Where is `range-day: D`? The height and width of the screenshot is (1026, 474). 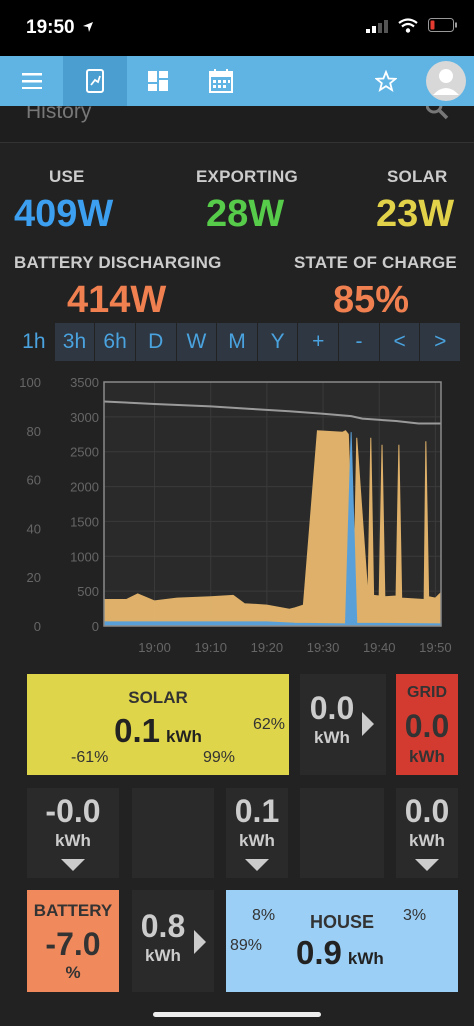
range-day: D is located at coordinates (155, 342).